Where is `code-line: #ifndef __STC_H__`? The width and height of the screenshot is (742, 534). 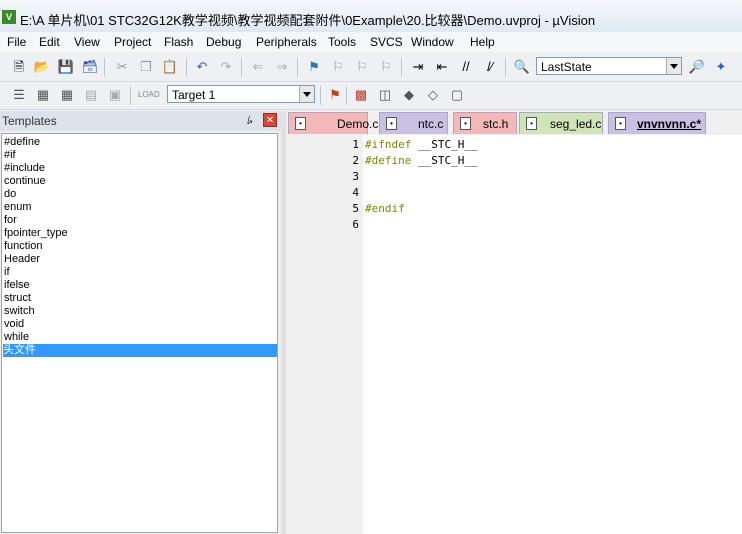
code-line: #ifndef __STC_H__ is located at coordinates (421, 145).